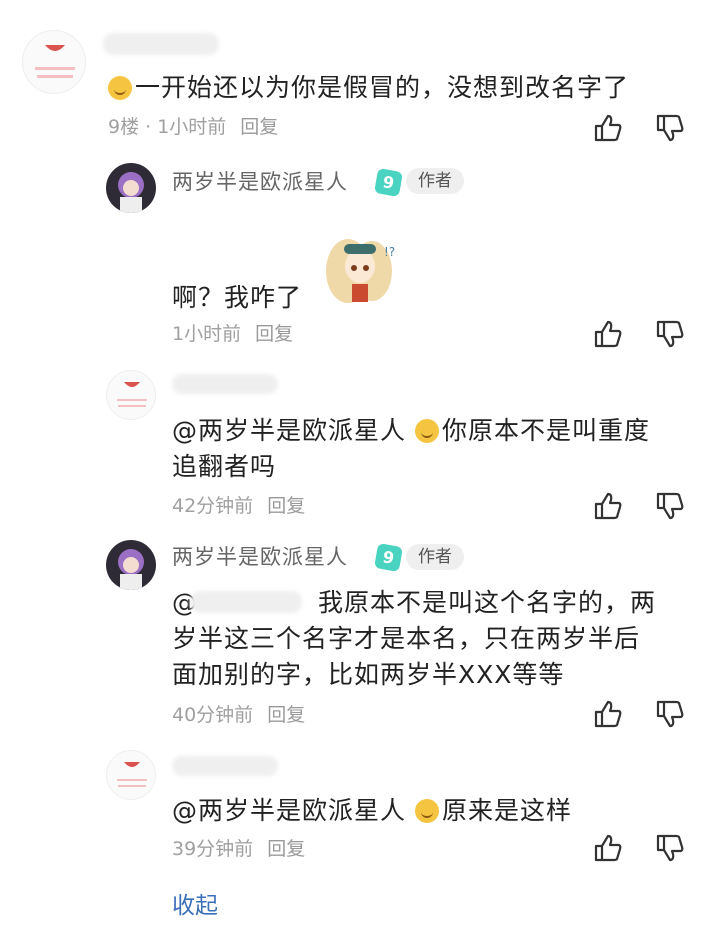  I want to click on comment-text-line: 追翻者吗, so click(224, 466).